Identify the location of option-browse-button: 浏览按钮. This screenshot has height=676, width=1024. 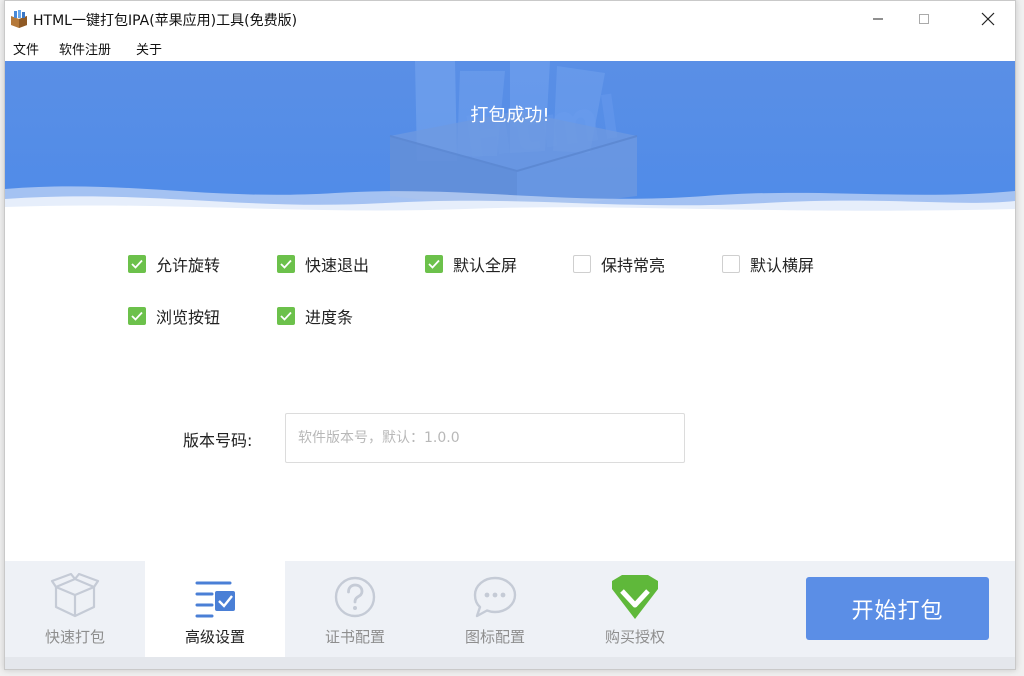
(174, 316).